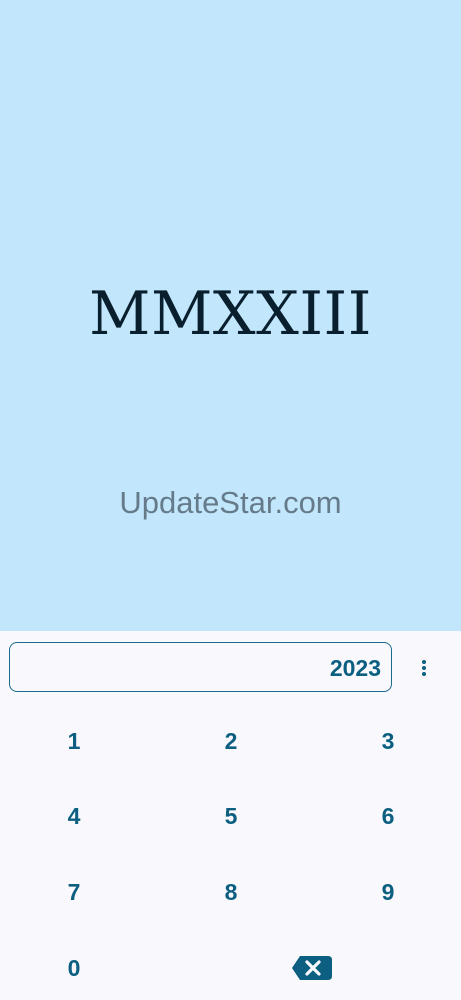  I want to click on key-7: 7, so click(74, 892).